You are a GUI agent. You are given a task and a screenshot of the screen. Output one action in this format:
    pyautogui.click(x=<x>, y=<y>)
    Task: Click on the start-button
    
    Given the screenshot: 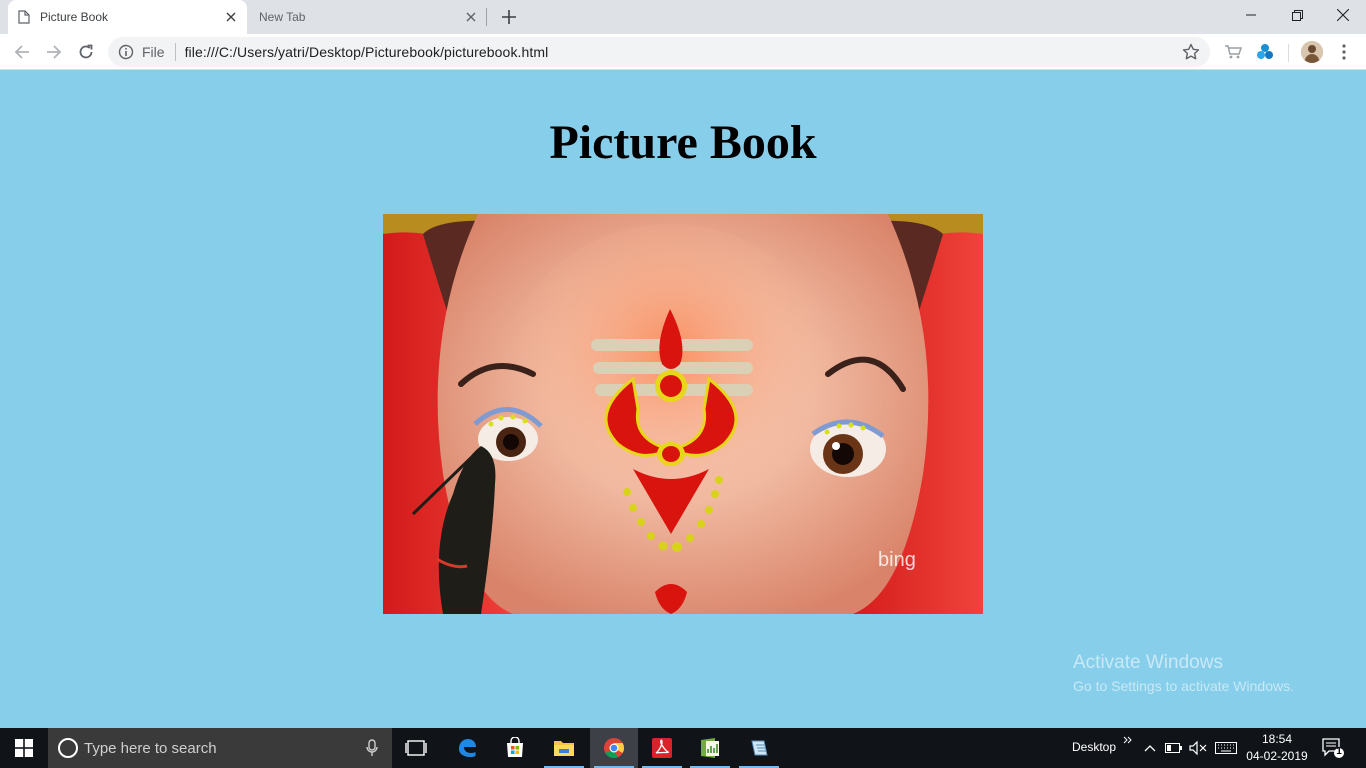 What is the action you would take?
    pyautogui.click(x=24, y=748)
    